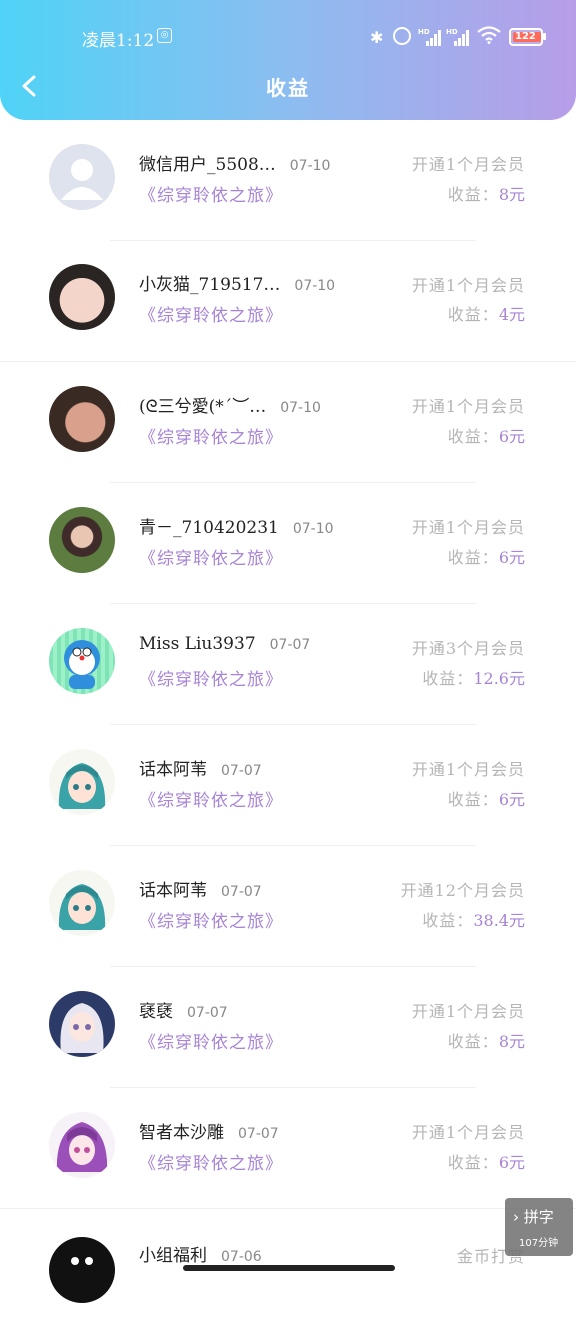  Describe the element at coordinates (82, 664) in the screenshot. I see `doraemon-icon` at that location.